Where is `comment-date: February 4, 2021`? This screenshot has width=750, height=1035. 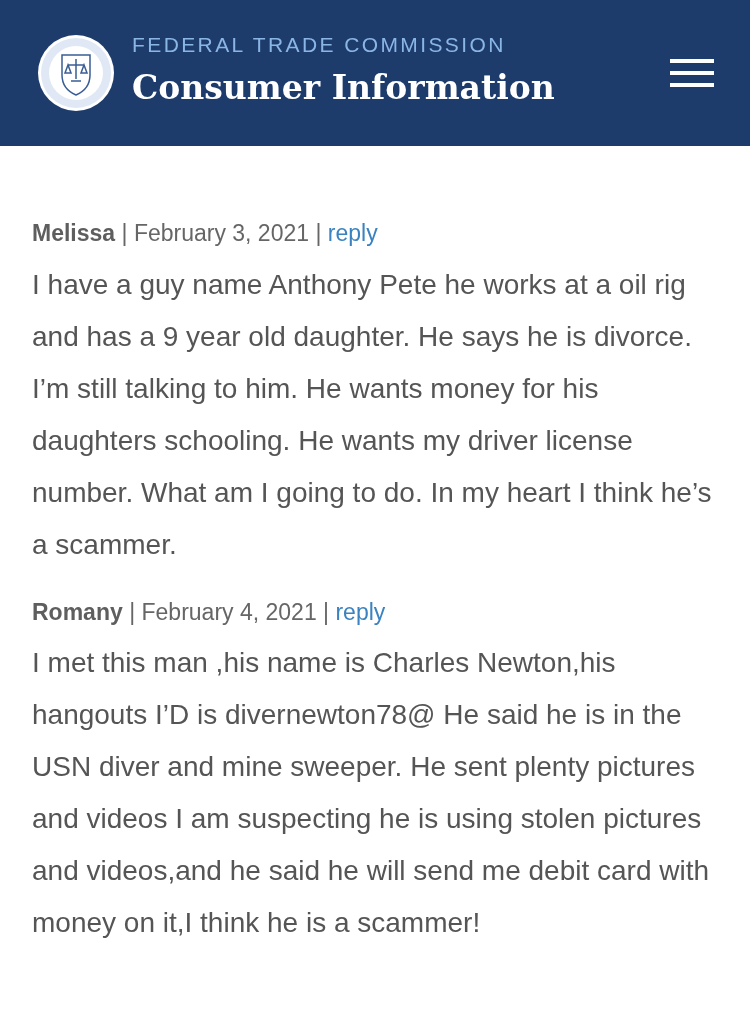 comment-date: February 4, 2021 is located at coordinates (229, 611).